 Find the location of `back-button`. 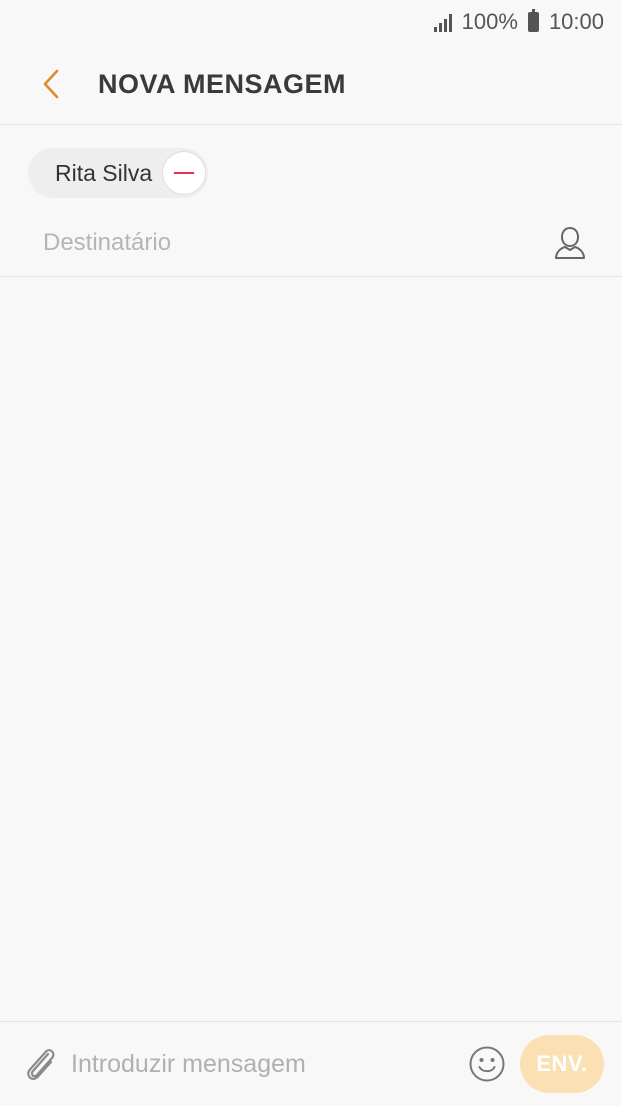

back-button is located at coordinates (52, 84).